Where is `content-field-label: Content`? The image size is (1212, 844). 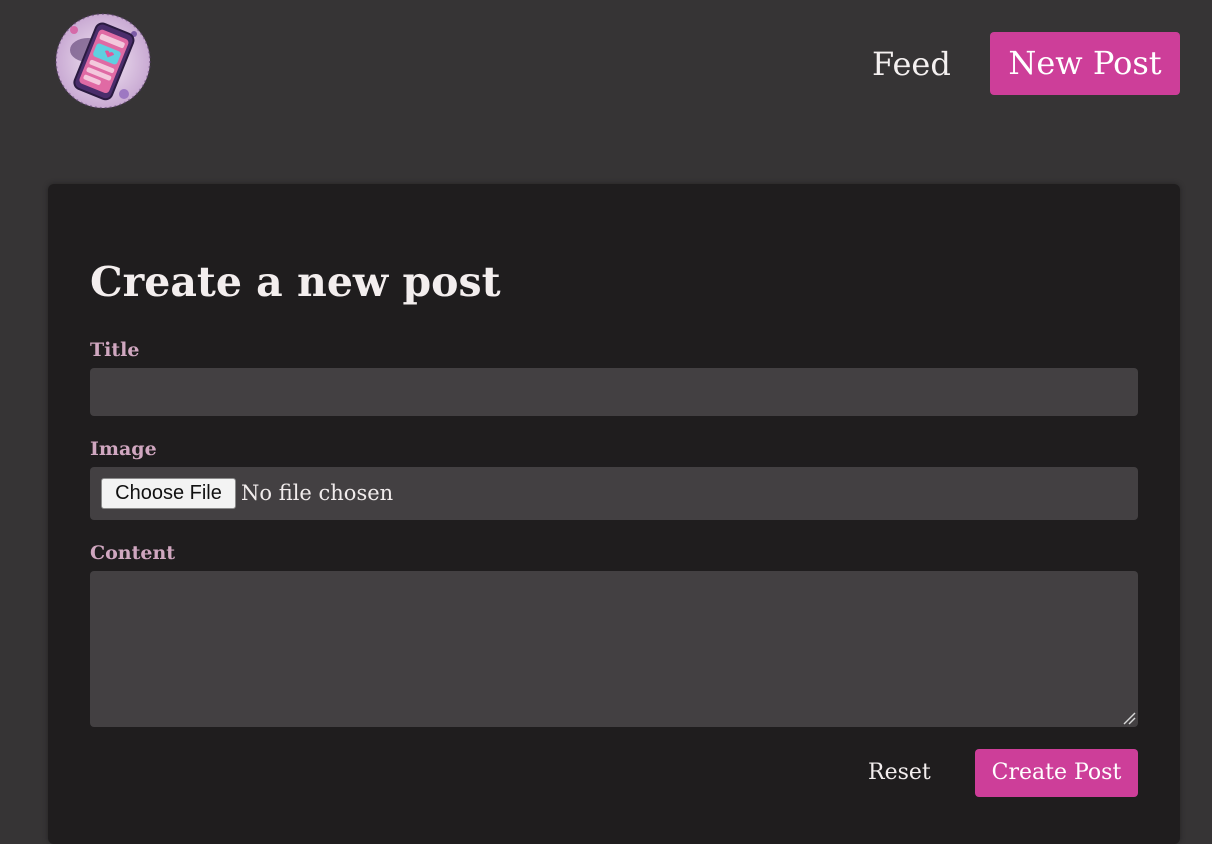 content-field-label: Content is located at coordinates (133, 553).